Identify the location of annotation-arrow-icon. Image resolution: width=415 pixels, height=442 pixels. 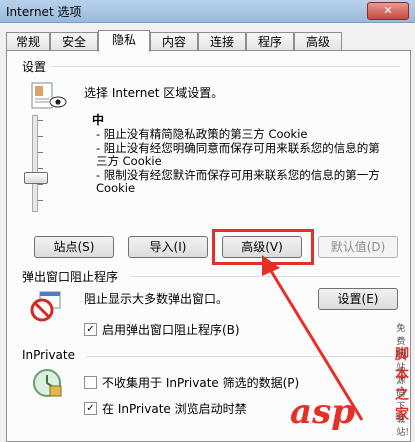
(313, 338).